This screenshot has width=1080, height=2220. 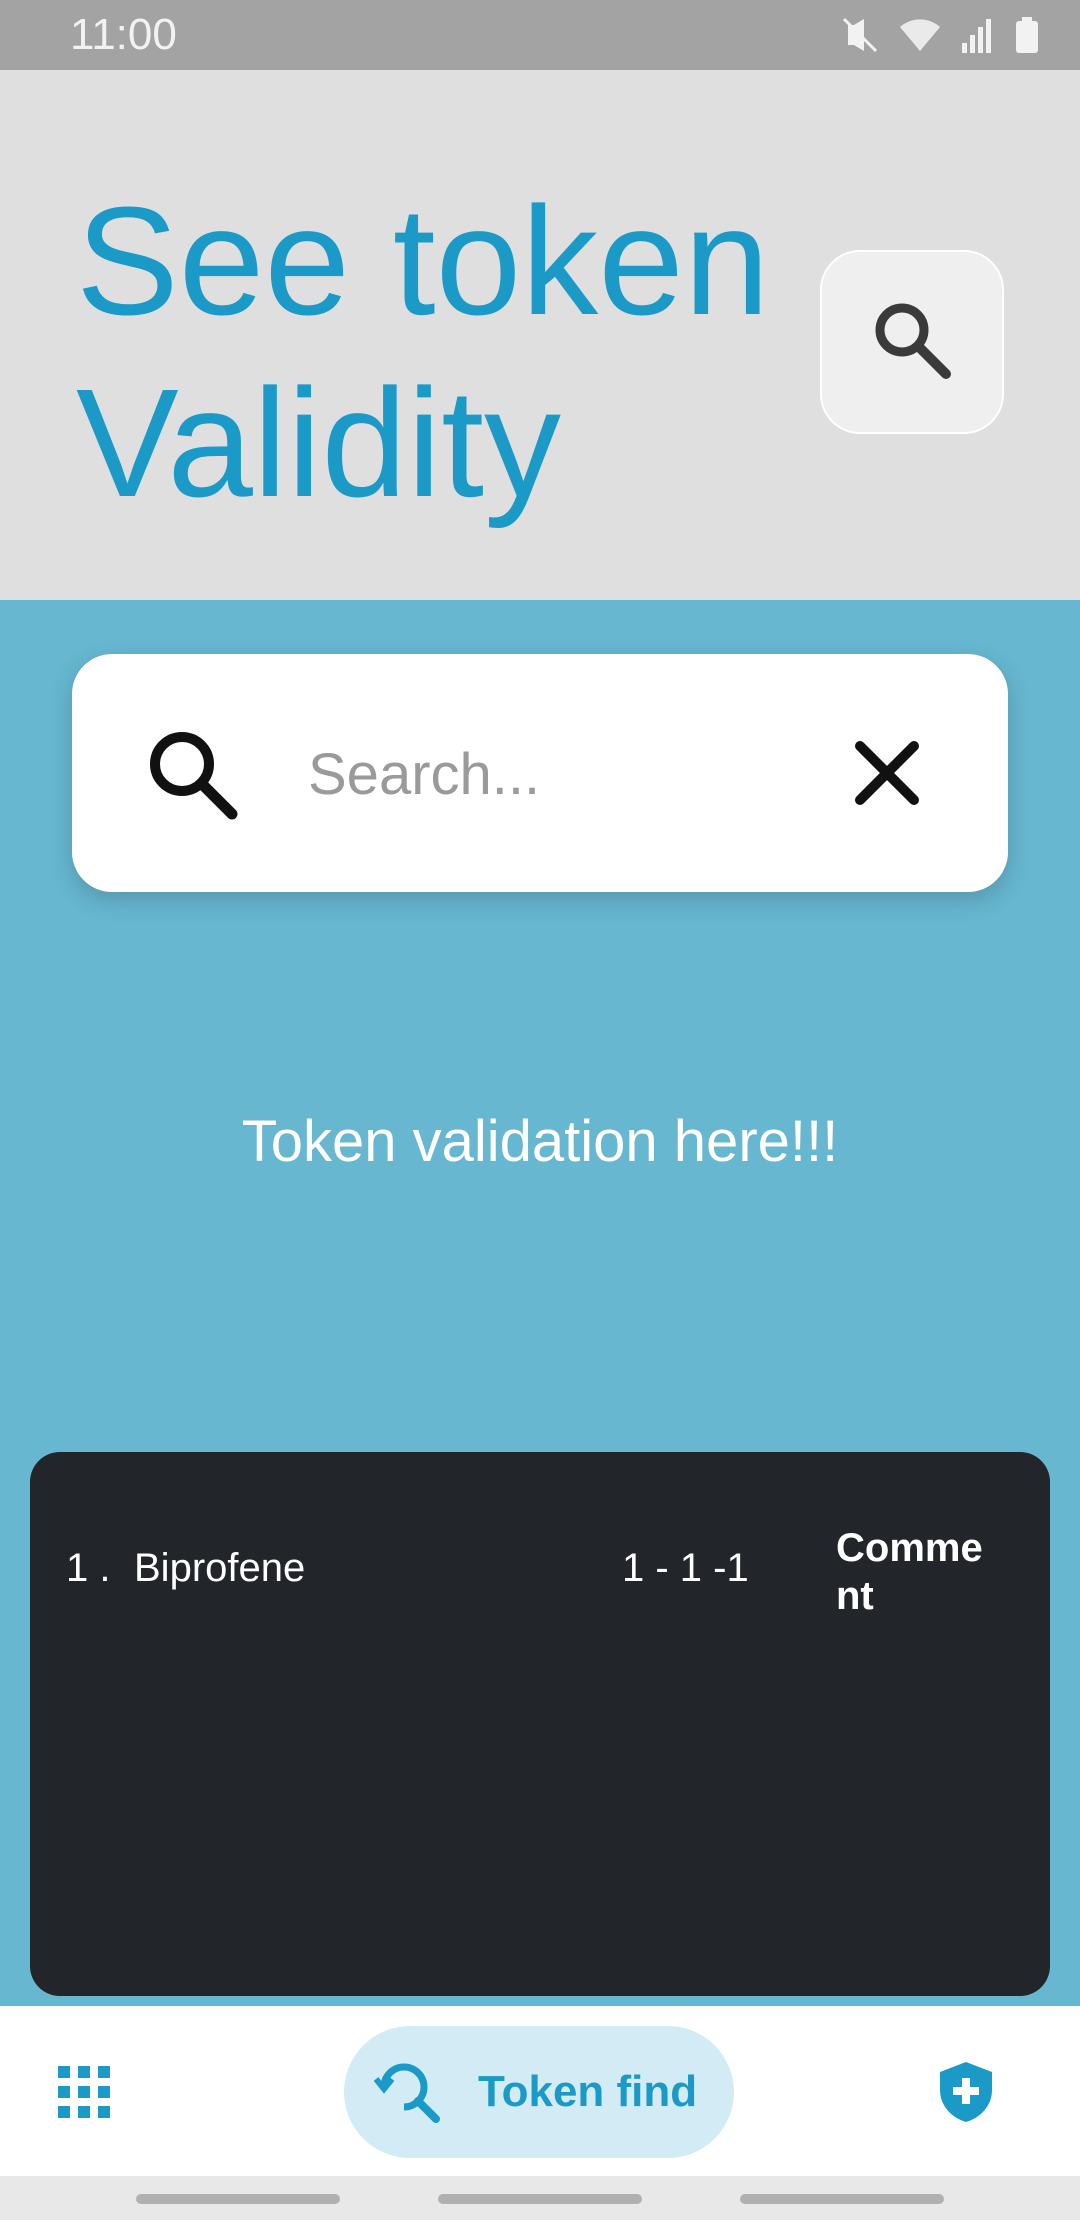 What do you see at coordinates (966, 2094) in the screenshot?
I see `shield-plus-icon` at bounding box center [966, 2094].